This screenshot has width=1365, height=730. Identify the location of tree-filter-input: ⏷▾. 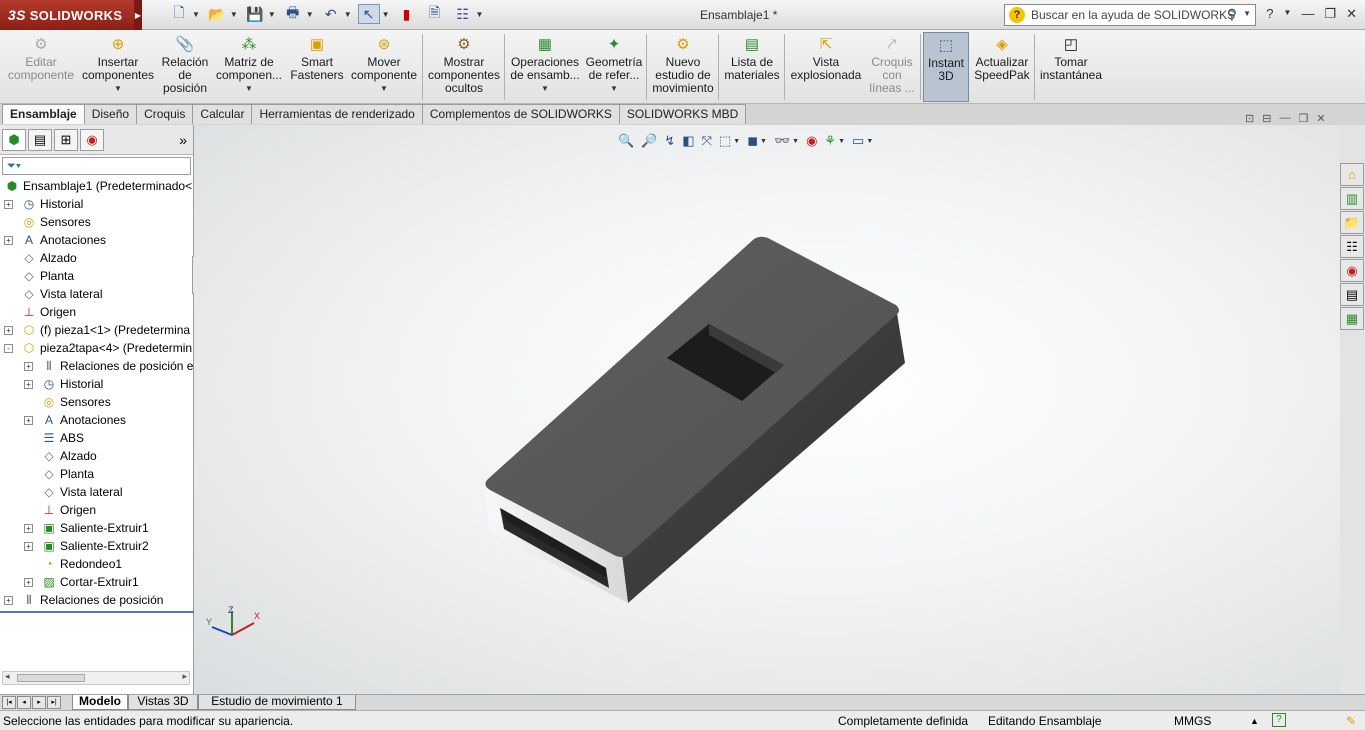
(96, 166).